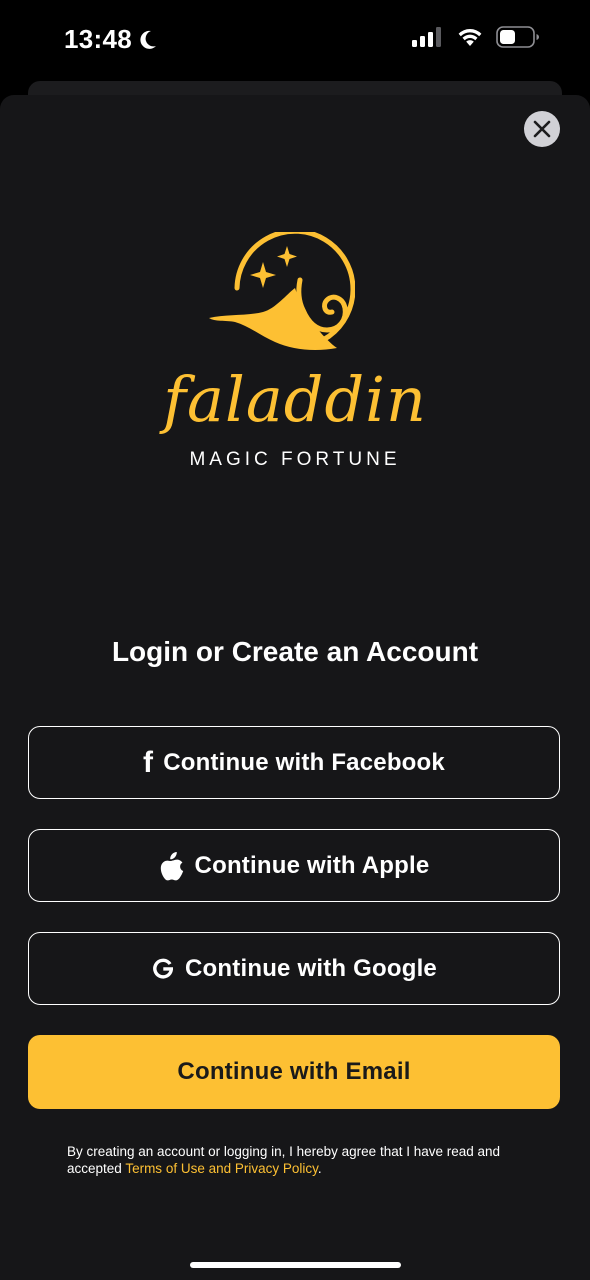 This screenshot has width=590, height=1280. Describe the element at coordinates (311, 968) in the screenshot. I see `google-button-label: Continue with Google` at that location.